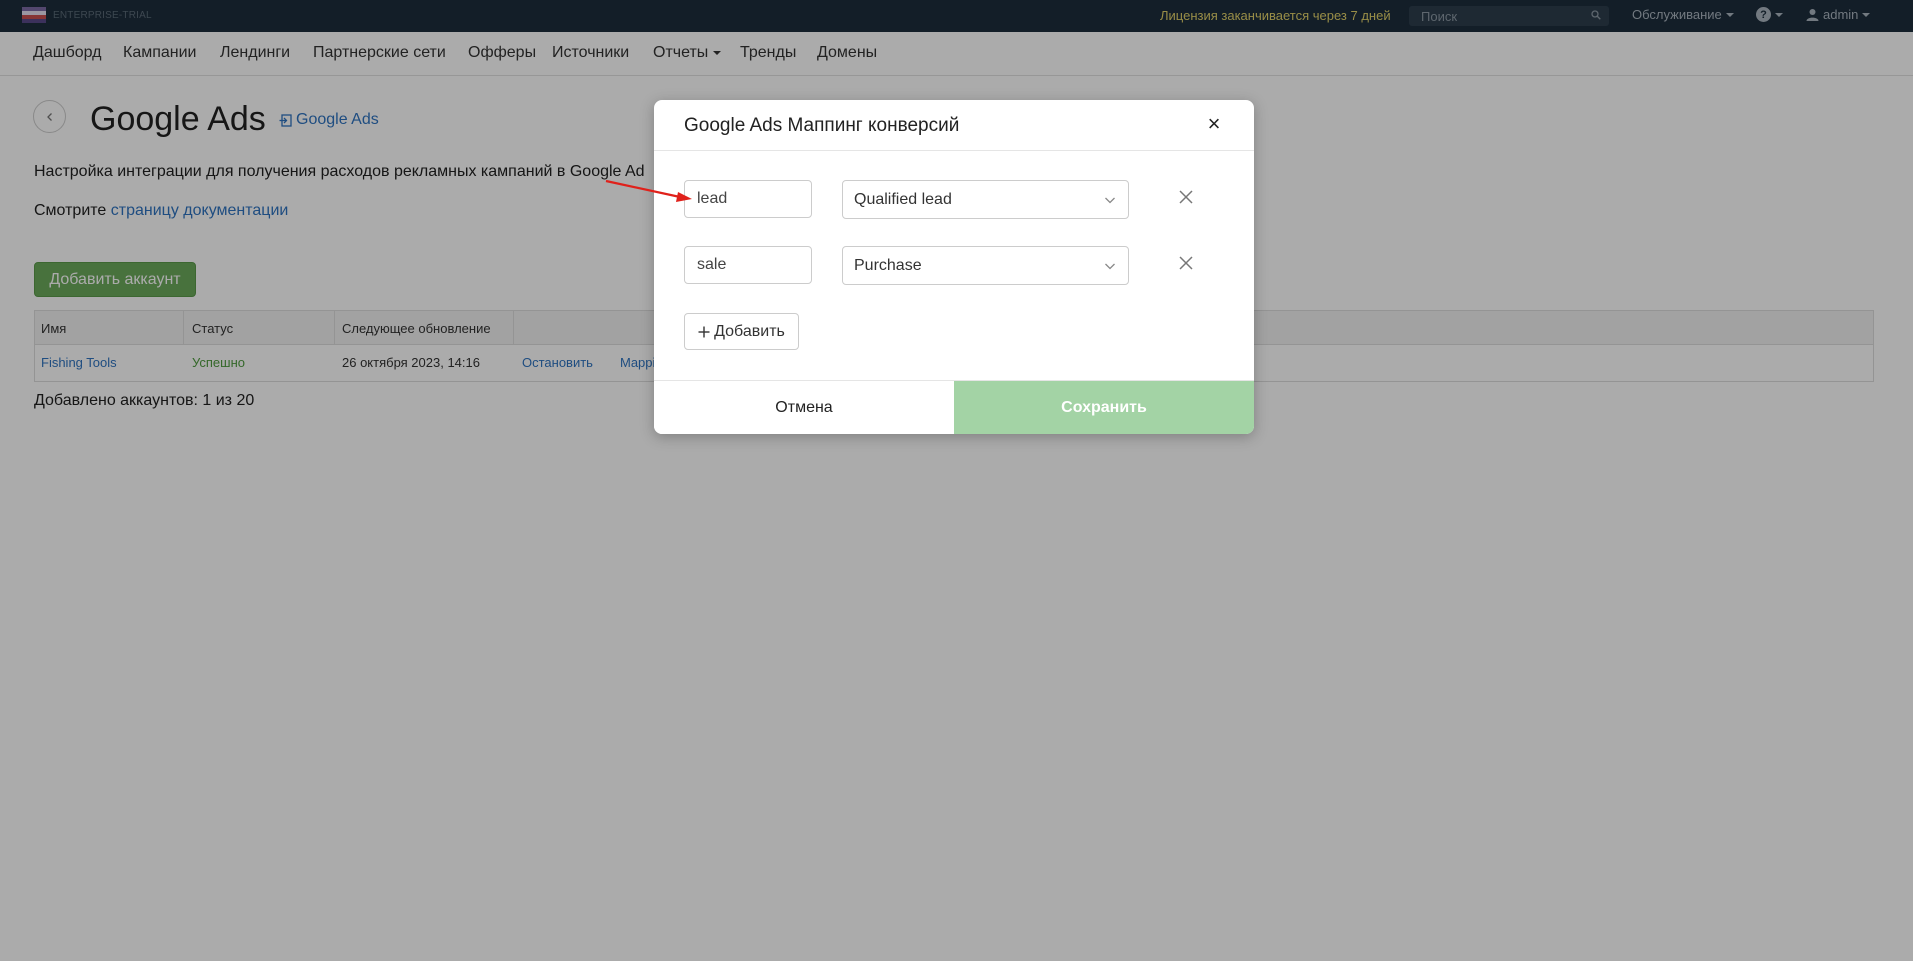 This screenshot has width=1913, height=961. I want to click on conversion-select-value: Purchase, so click(888, 265).